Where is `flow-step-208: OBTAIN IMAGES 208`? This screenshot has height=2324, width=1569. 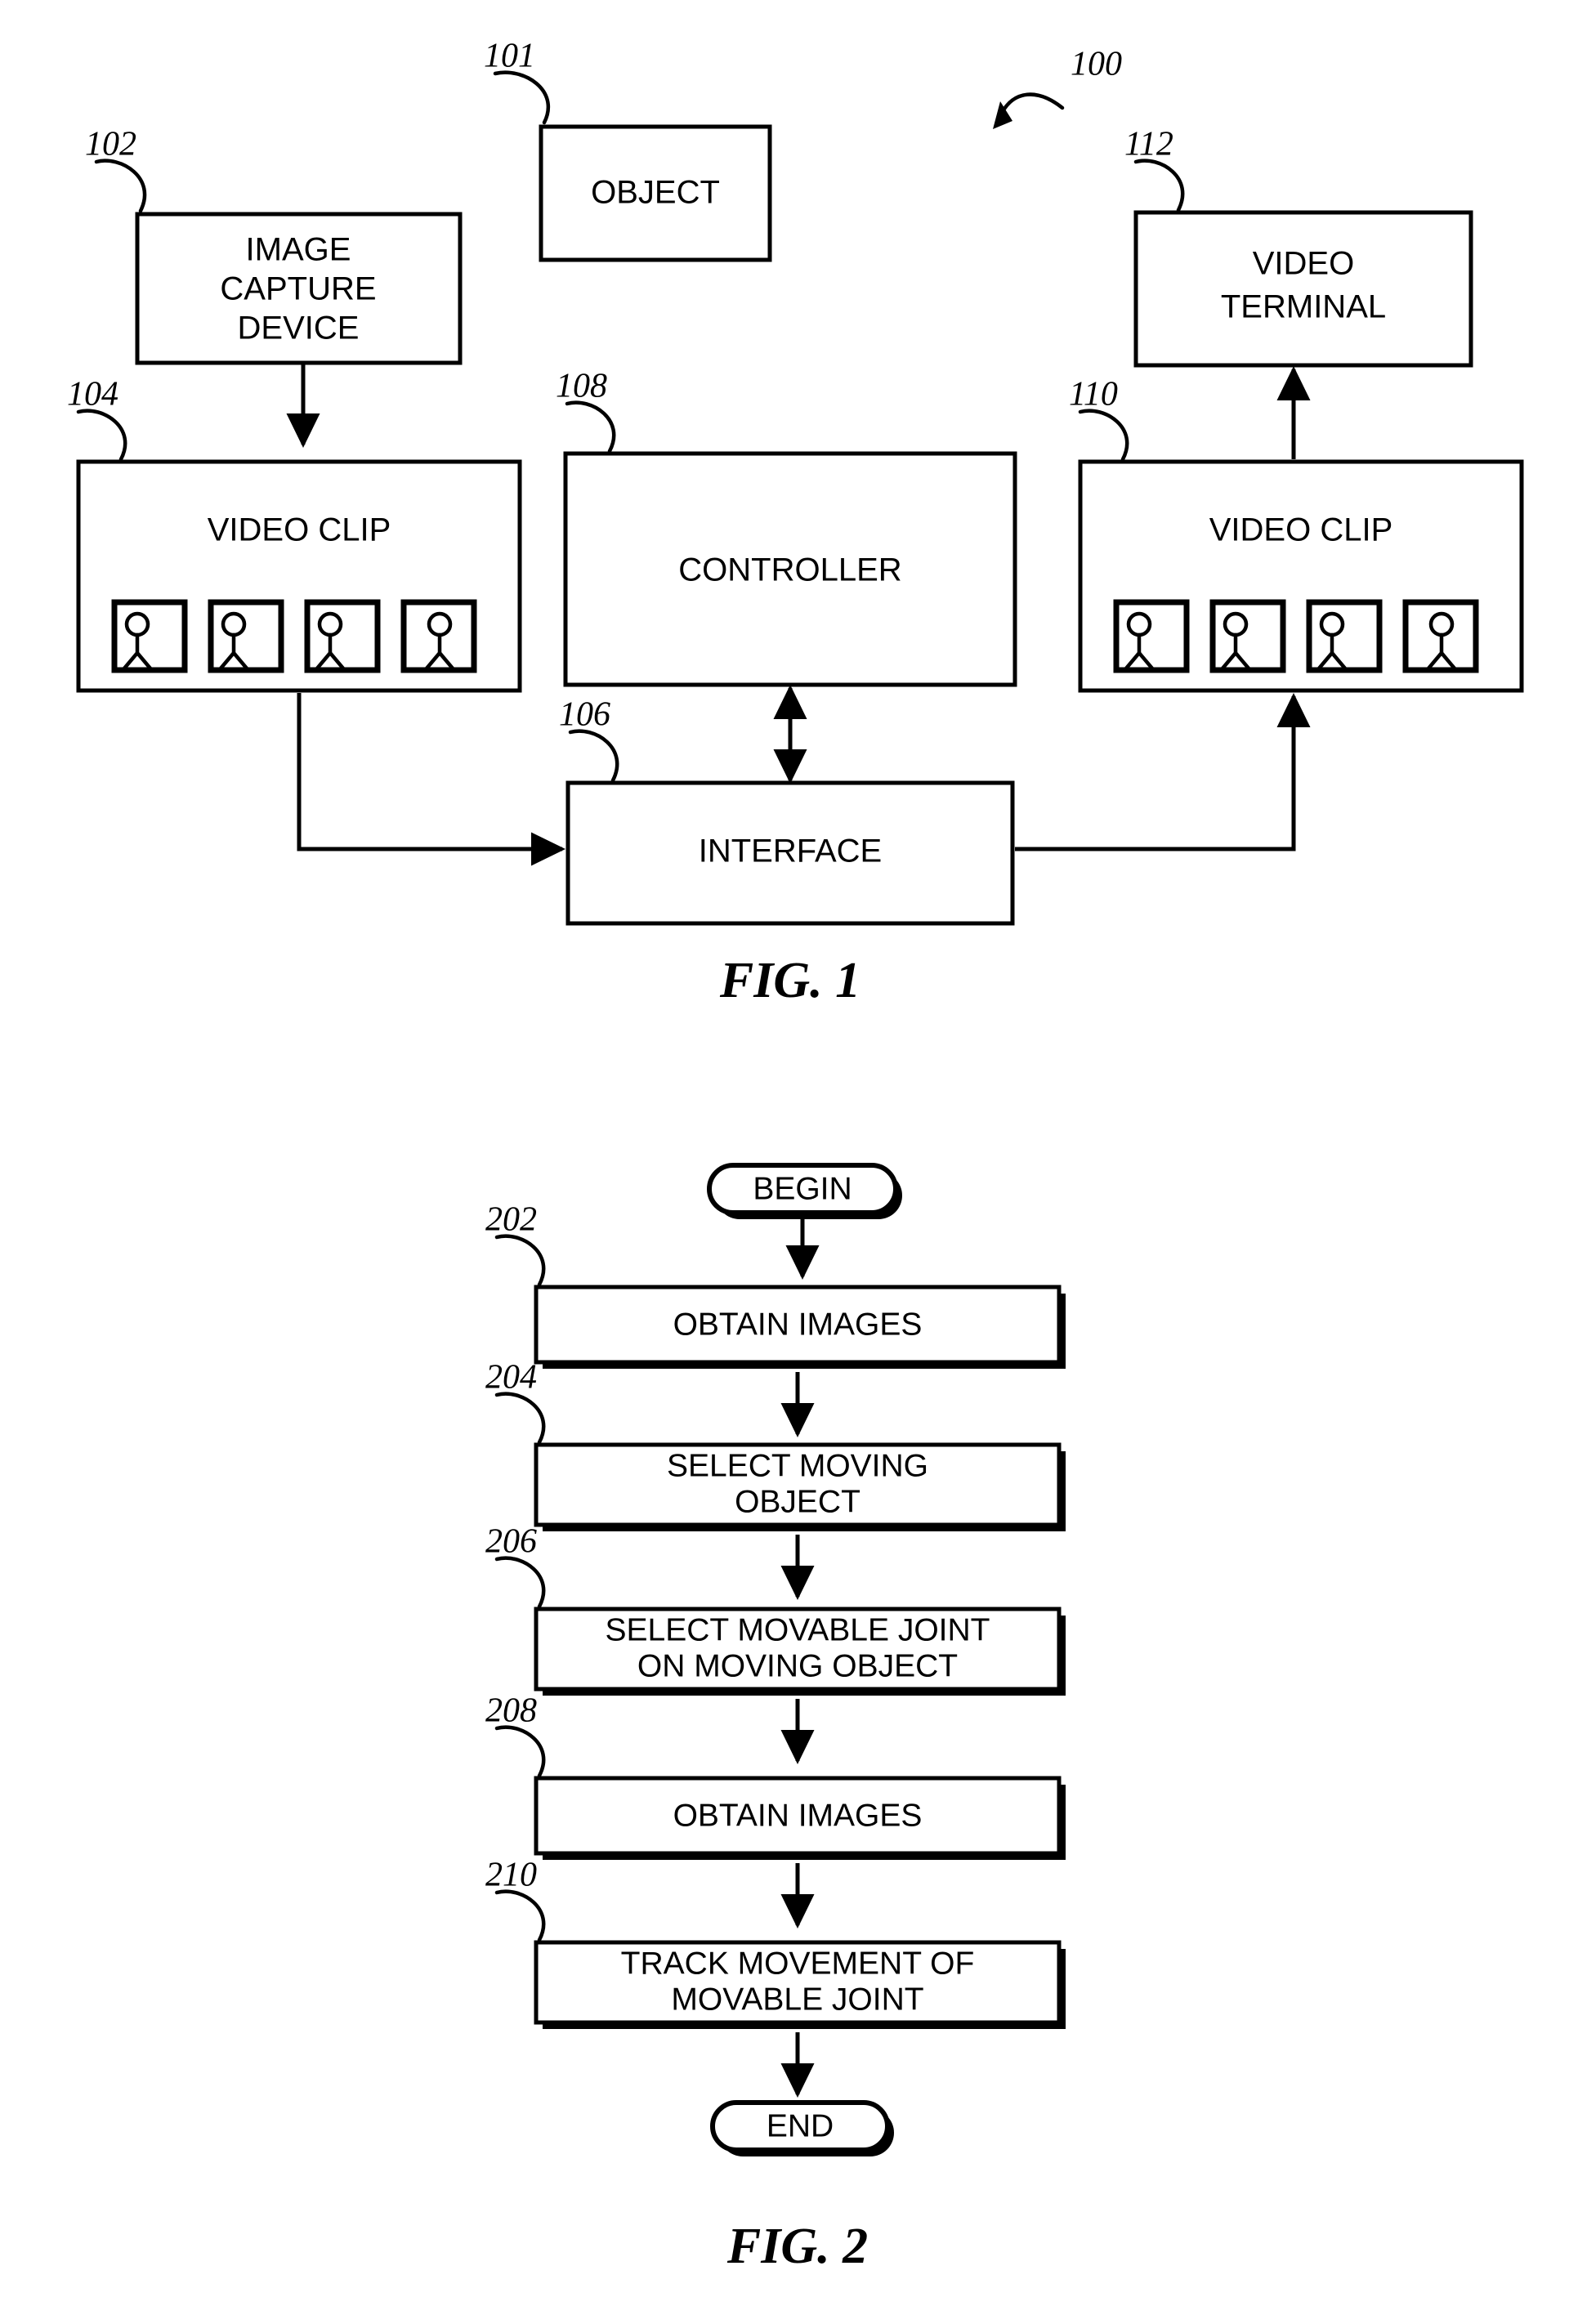
flow-step-208: OBTAIN IMAGES 208 is located at coordinates (775, 1776).